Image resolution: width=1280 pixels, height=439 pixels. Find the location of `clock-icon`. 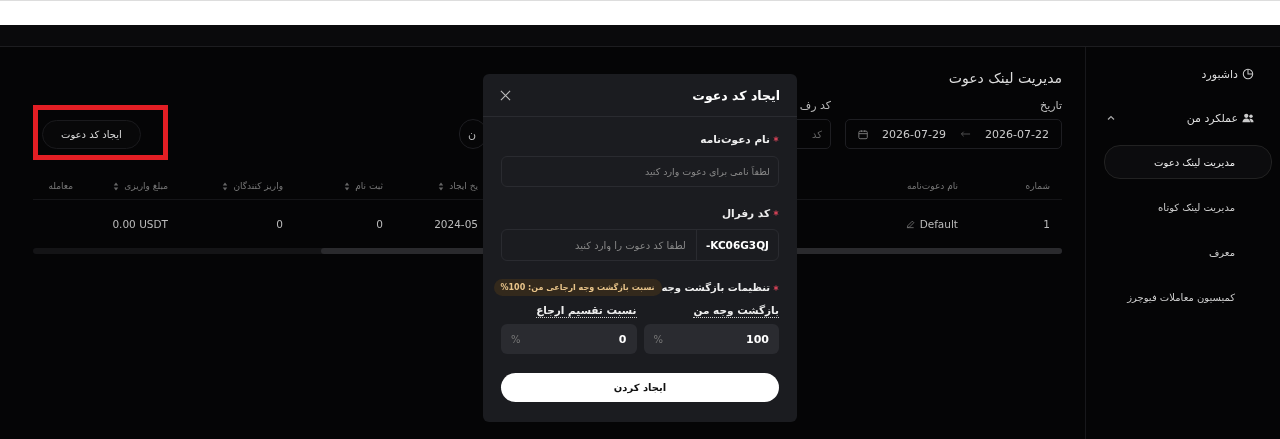

clock-icon is located at coordinates (1248, 74).